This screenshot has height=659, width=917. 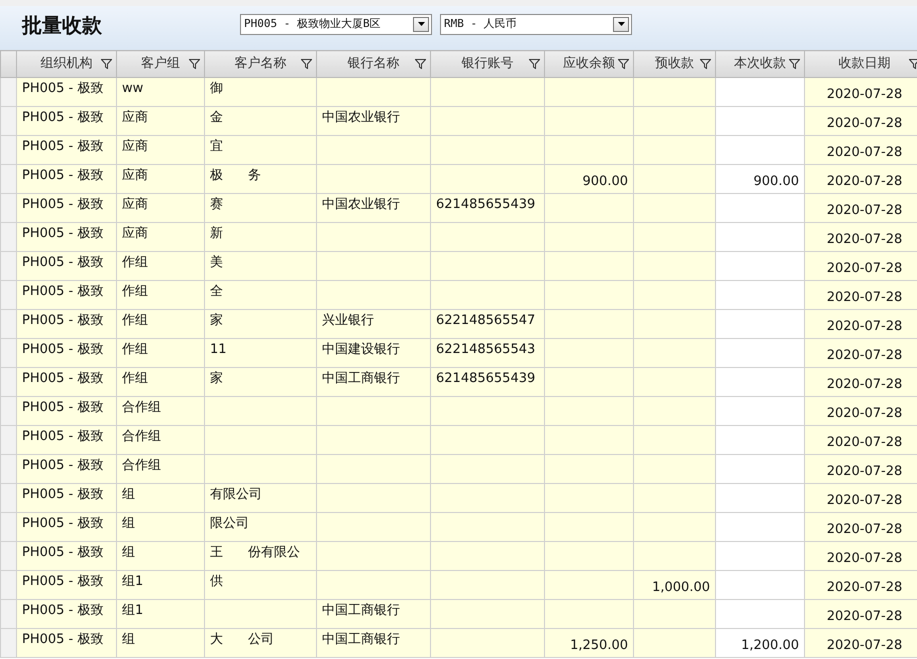 What do you see at coordinates (336, 24) in the screenshot?
I see `dropdown-field: PH005 - 极致物业大厦B区` at bounding box center [336, 24].